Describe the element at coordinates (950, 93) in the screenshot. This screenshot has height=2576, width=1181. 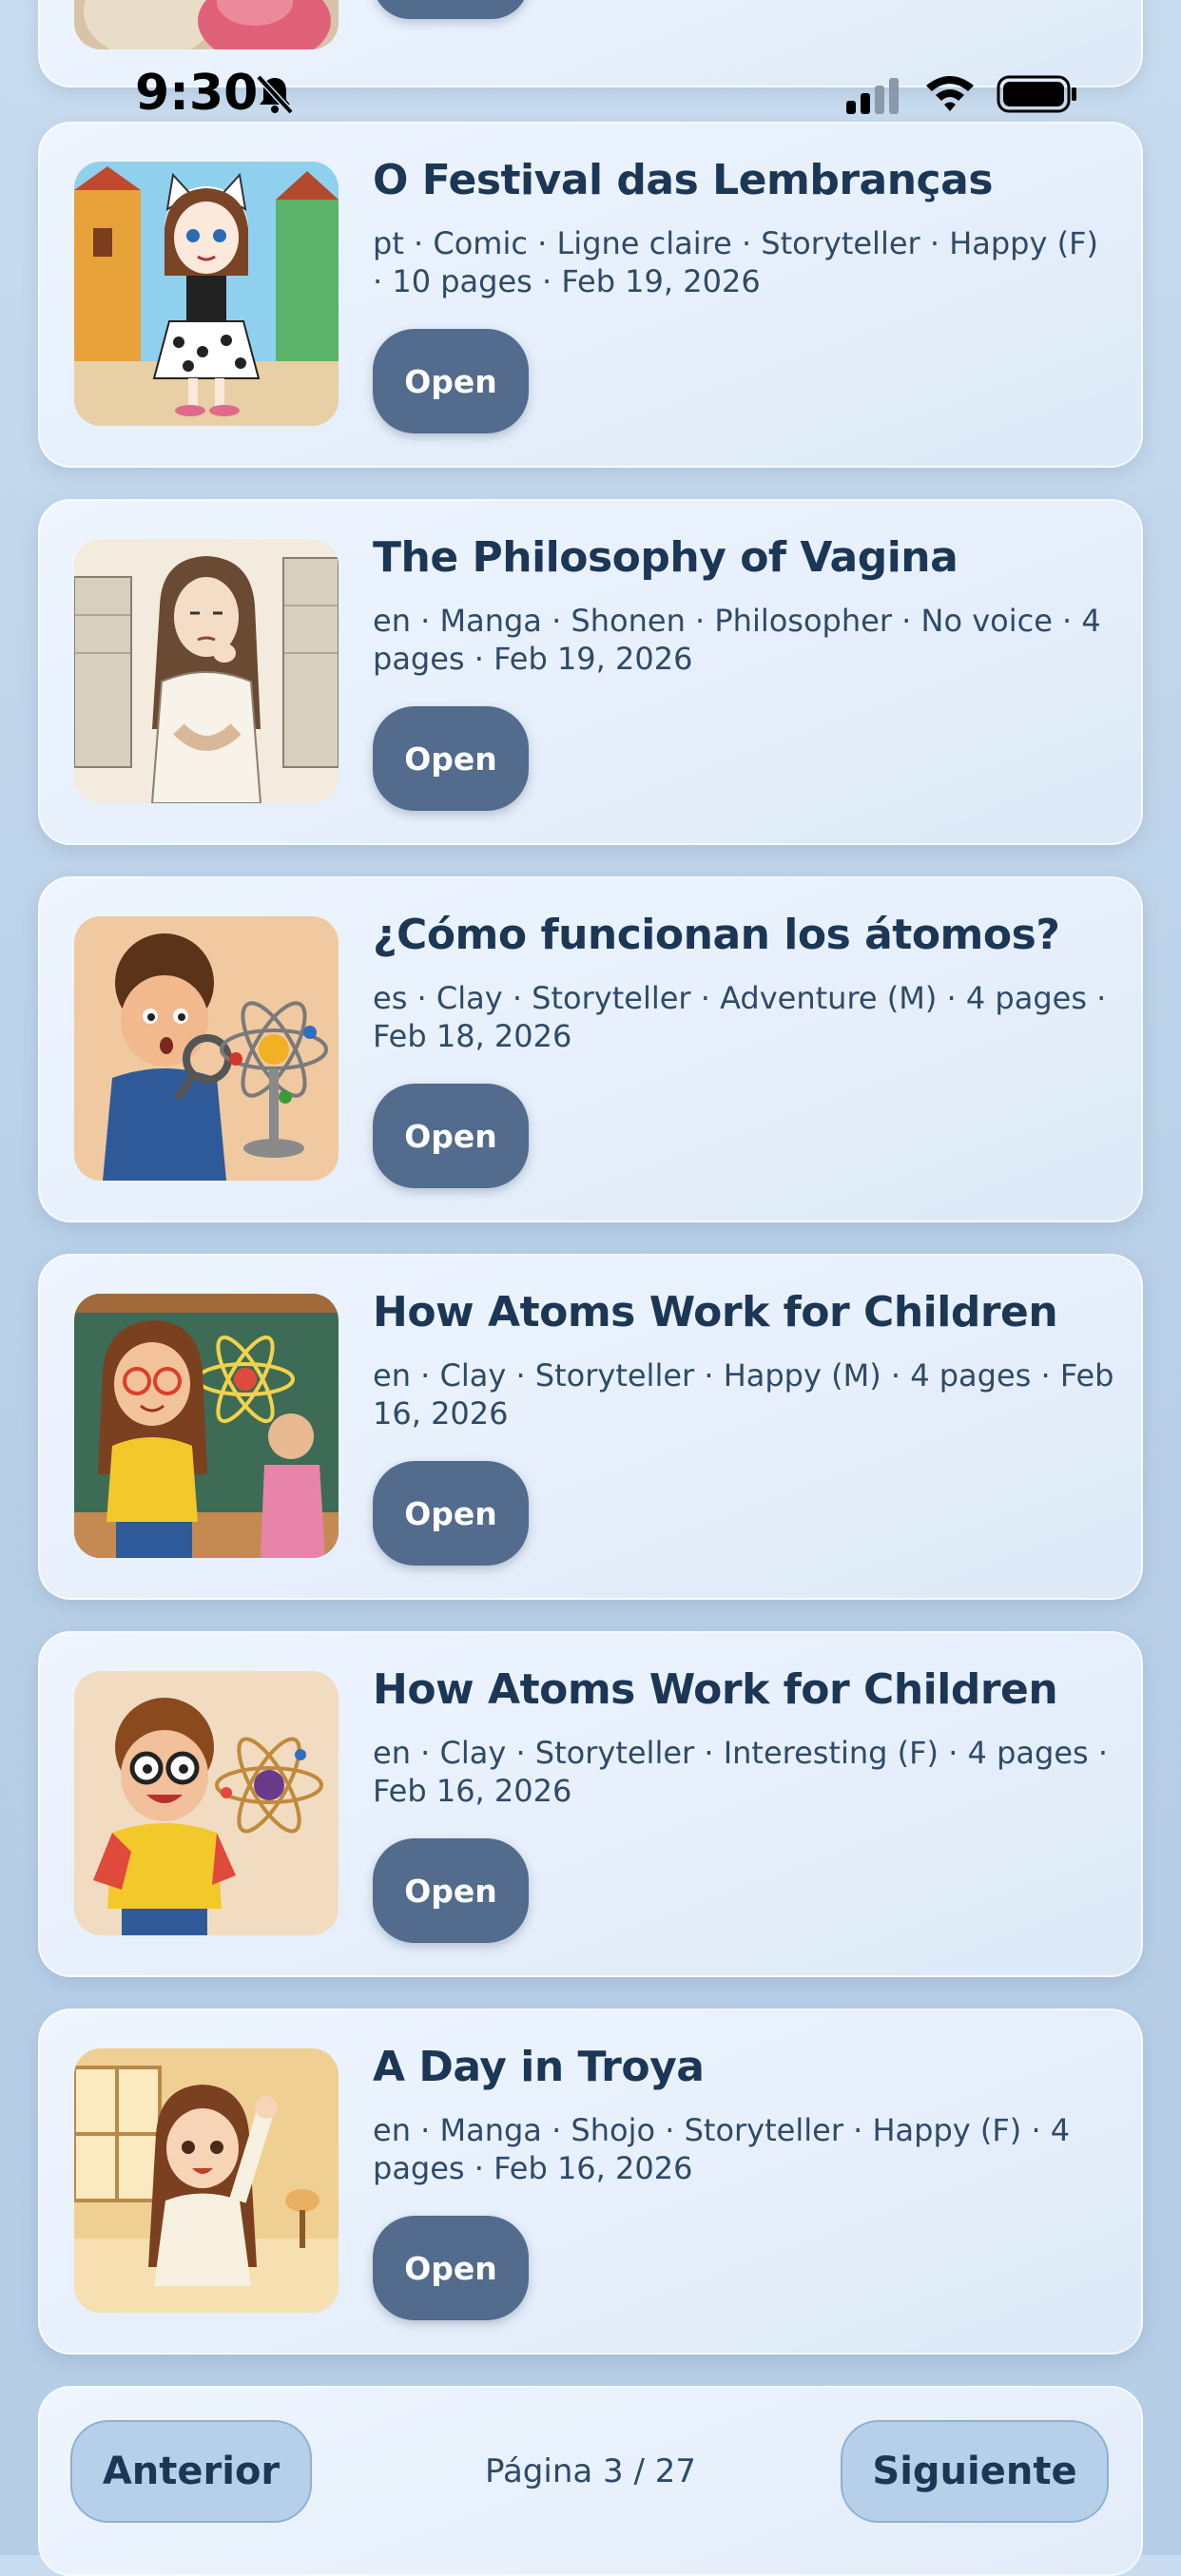
I see `wifi-icon` at that location.